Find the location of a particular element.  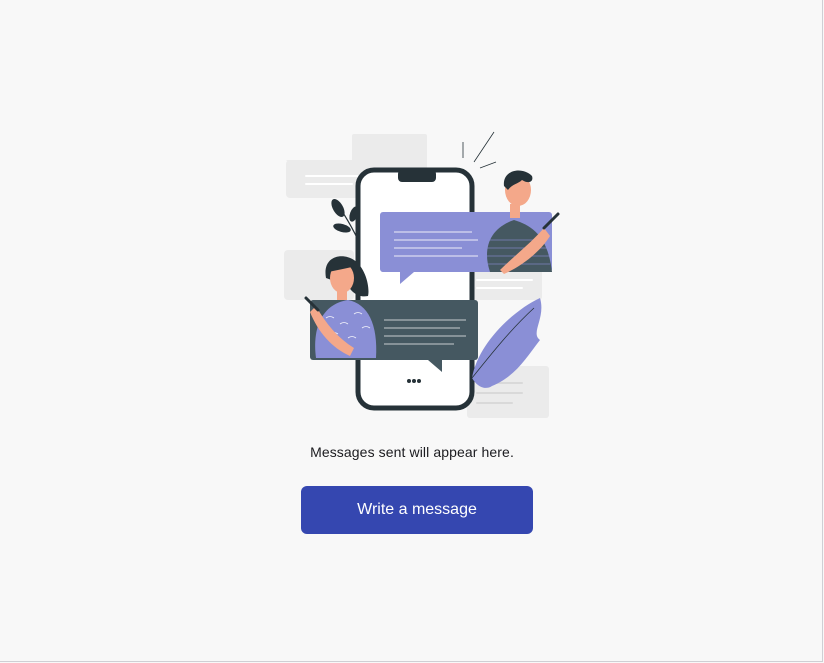

chat-messages-illustration is located at coordinates (422, 274).